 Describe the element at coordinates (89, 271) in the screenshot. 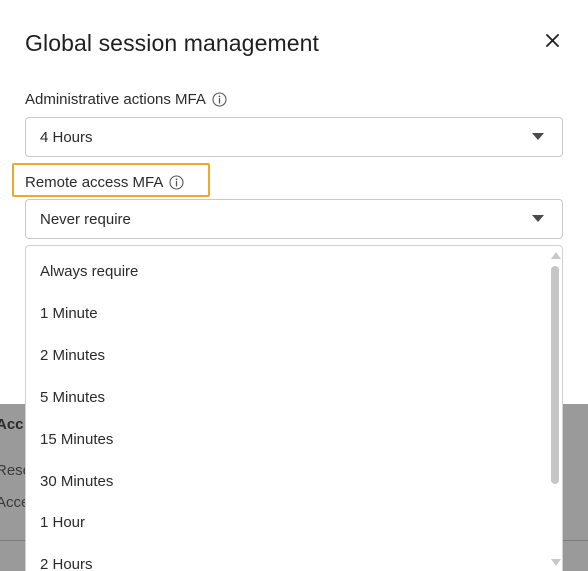

I see `dropdown-option: Always require` at that location.